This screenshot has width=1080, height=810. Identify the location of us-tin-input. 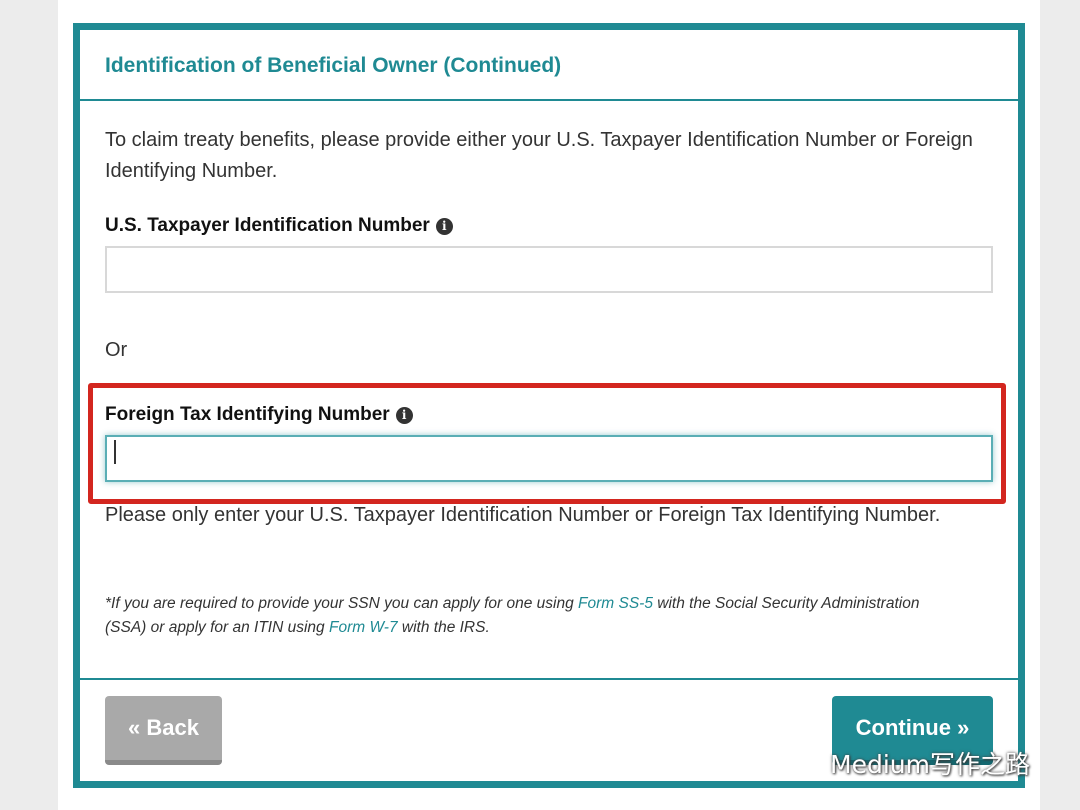
(549, 269).